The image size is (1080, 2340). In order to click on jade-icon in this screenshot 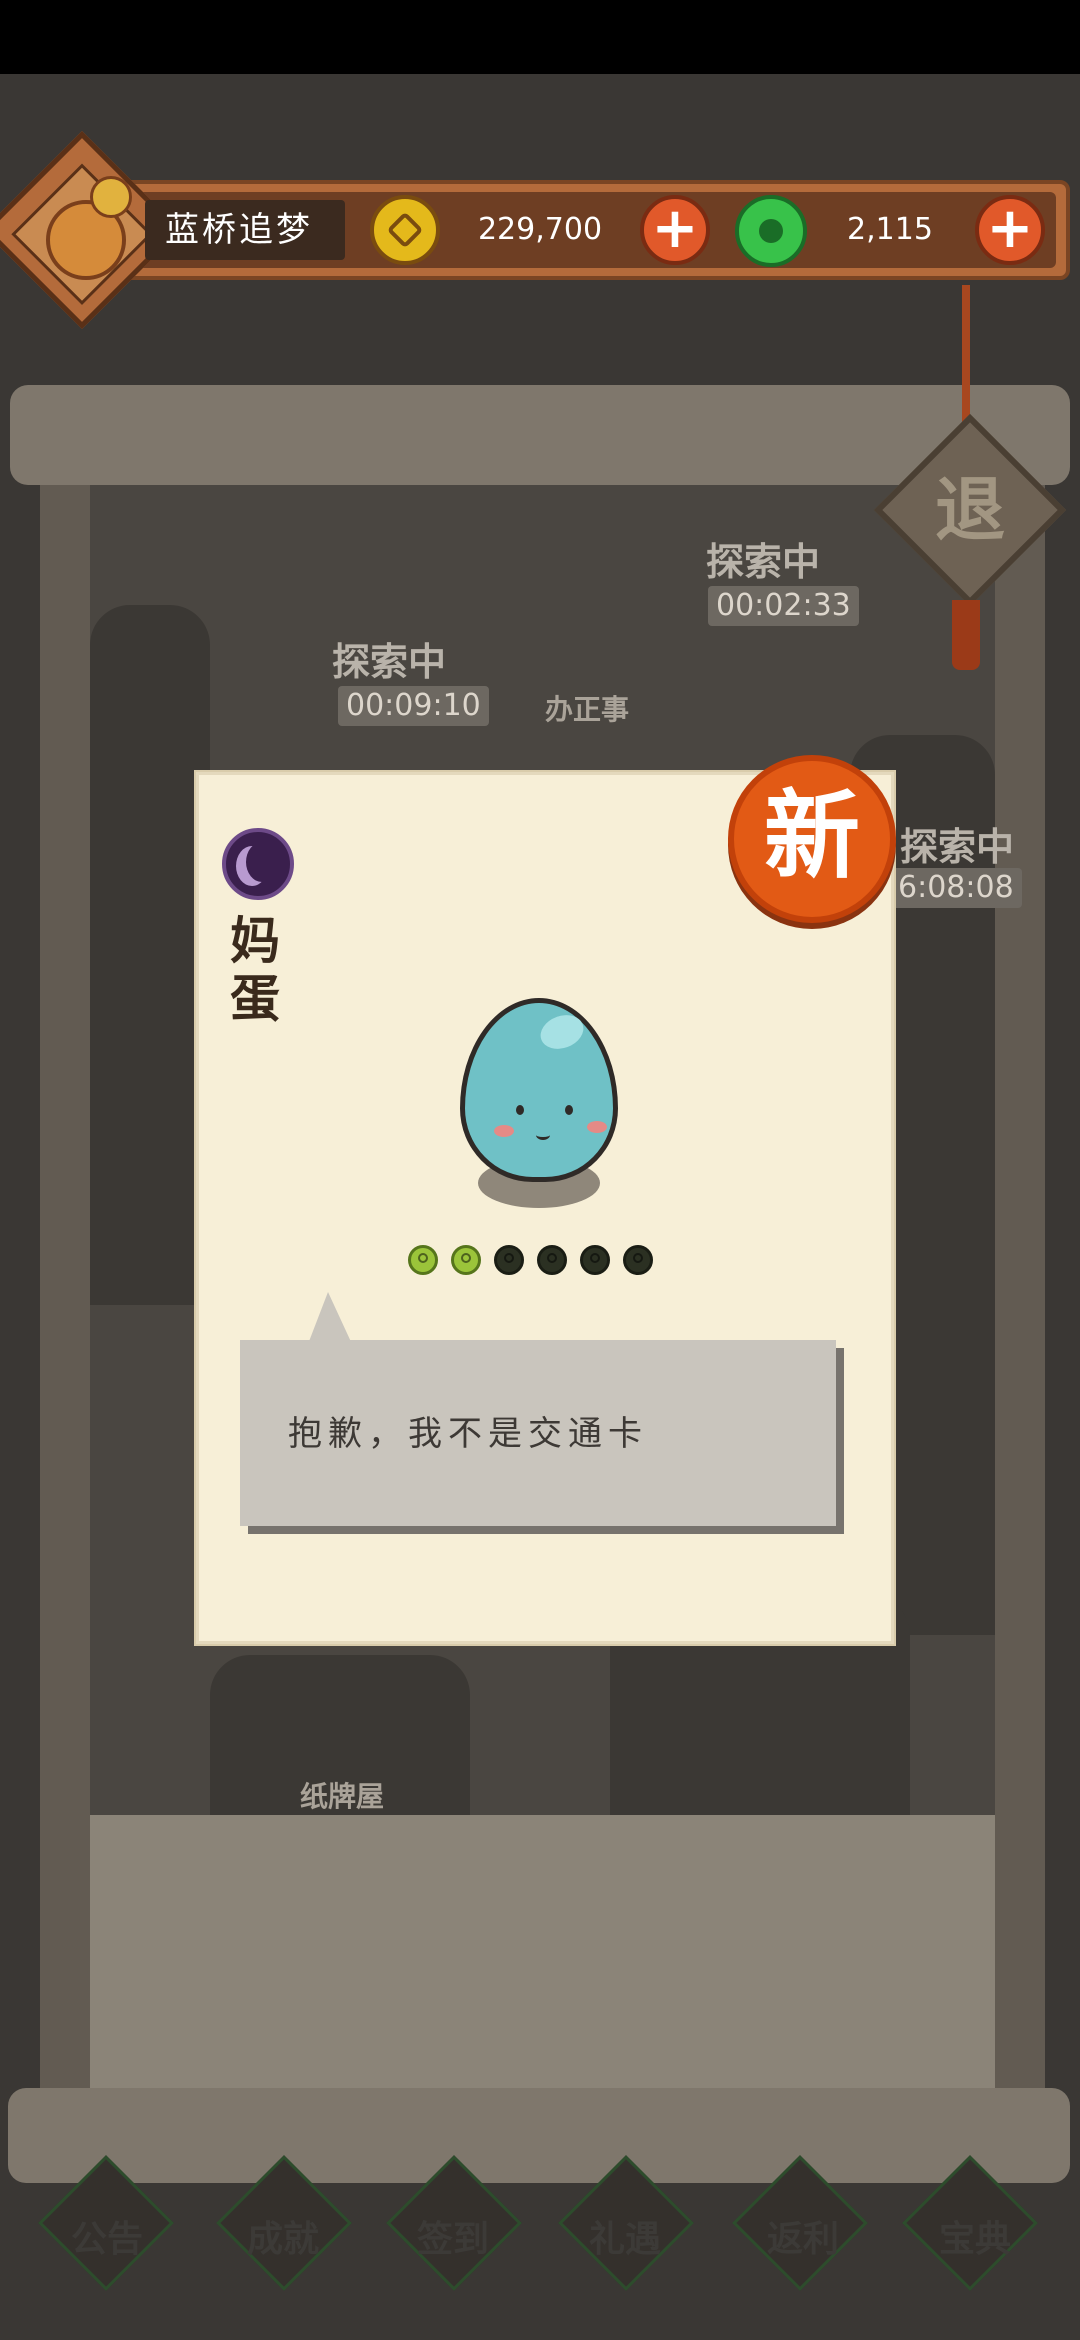, I will do `click(771, 231)`.